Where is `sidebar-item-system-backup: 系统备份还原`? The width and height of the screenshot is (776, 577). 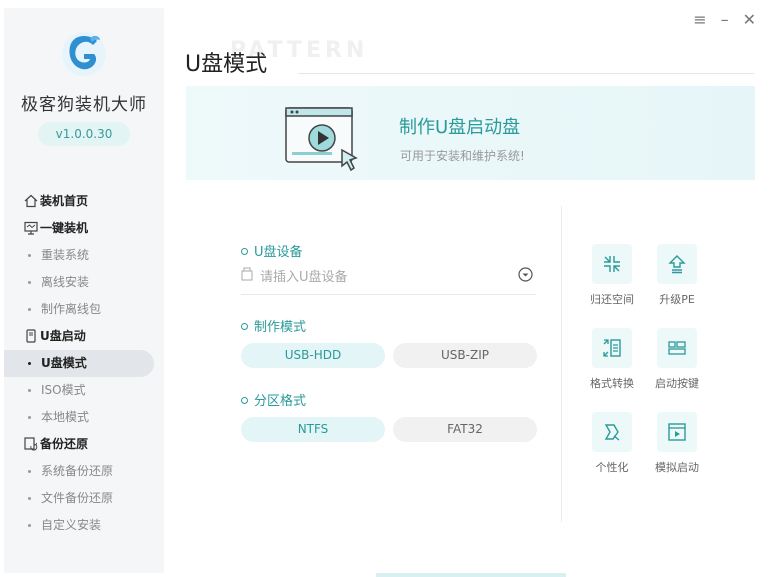
sidebar-item-system-backup: 系统备份还原 is located at coordinates (84, 471).